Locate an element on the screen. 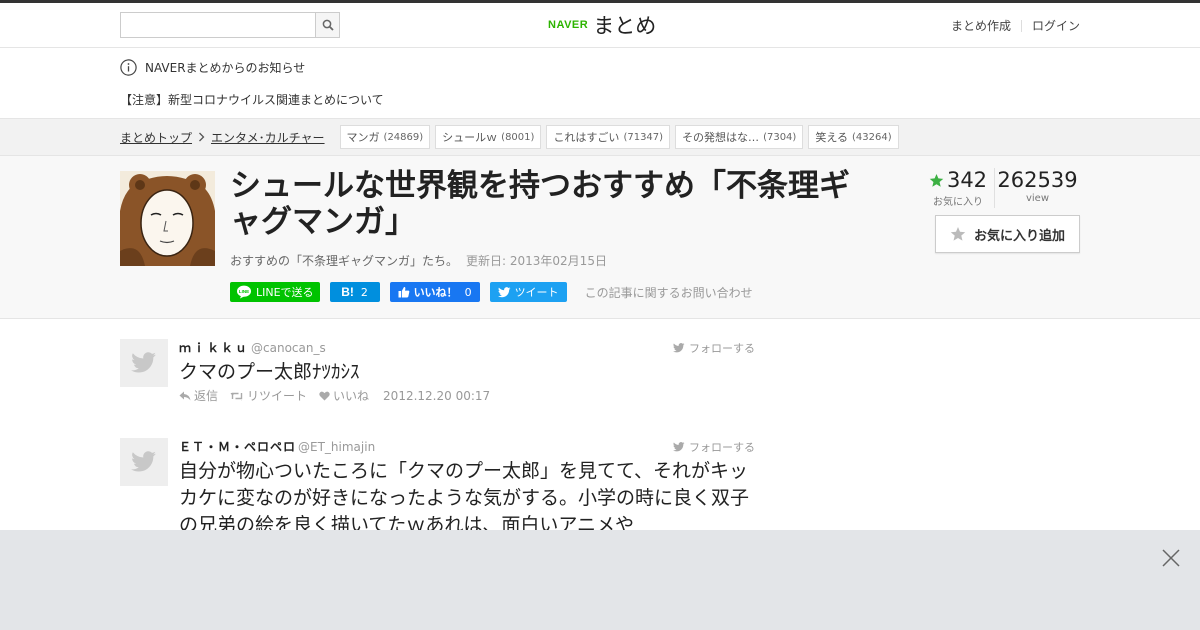 This screenshot has height=630, width=1200. star-icon is located at coordinates (936, 180).